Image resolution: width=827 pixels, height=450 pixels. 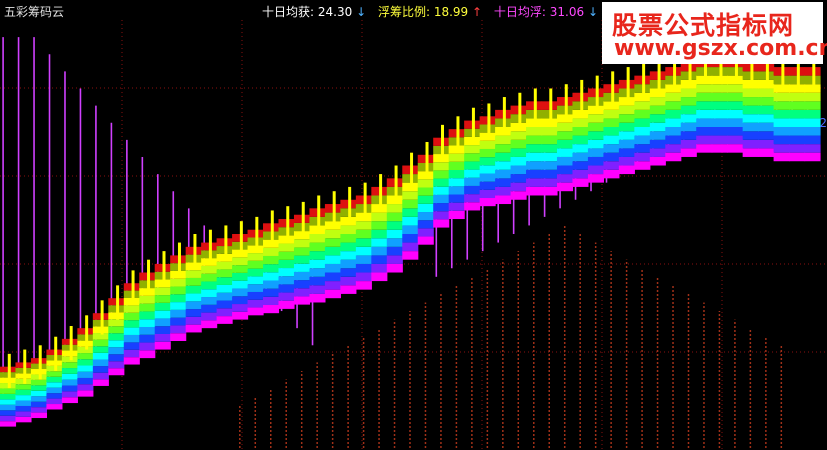 I want to click on legend-value: 18.99, so click(x=451, y=12).